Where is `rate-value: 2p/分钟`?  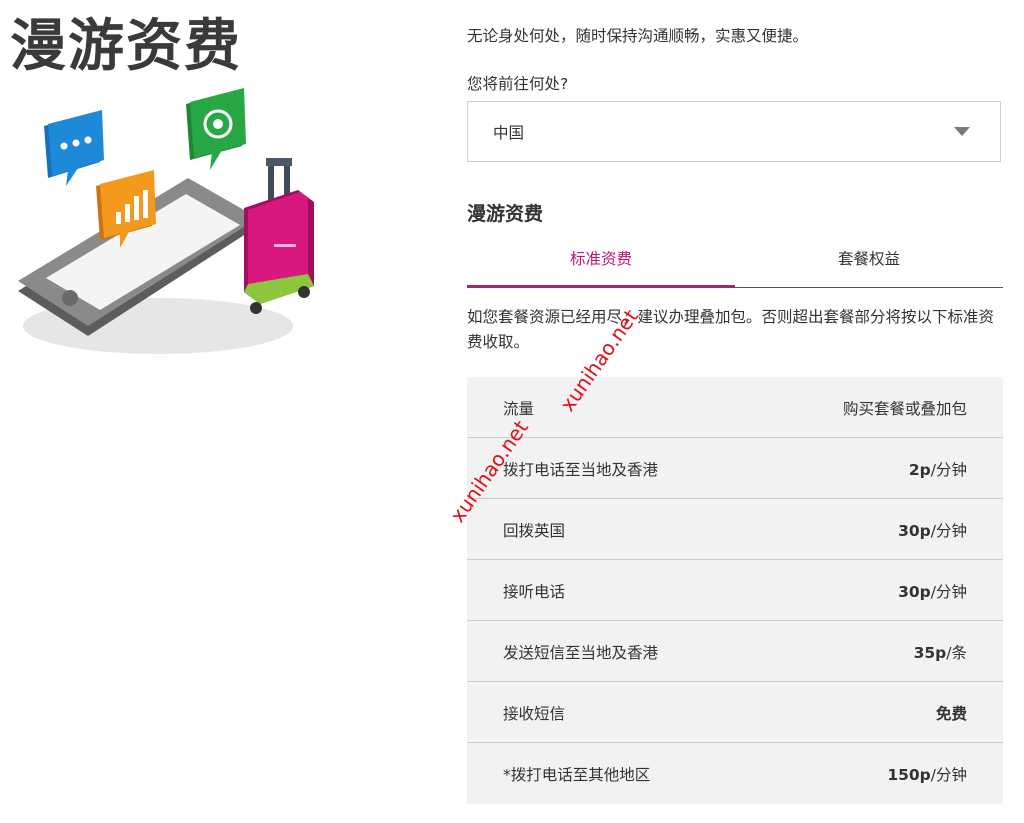 rate-value: 2p/分钟 is located at coordinates (938, 469).